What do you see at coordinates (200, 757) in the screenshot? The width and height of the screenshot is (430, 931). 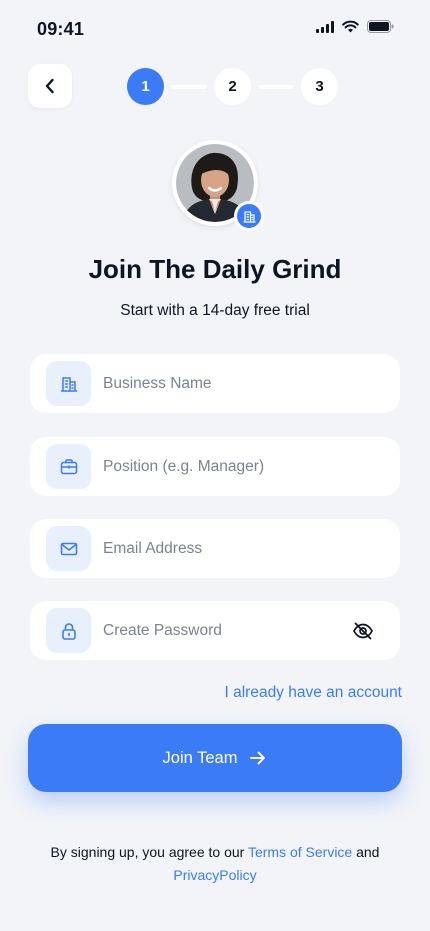 I see `join-team-label: Join Team` at bounding box center [200, 757].